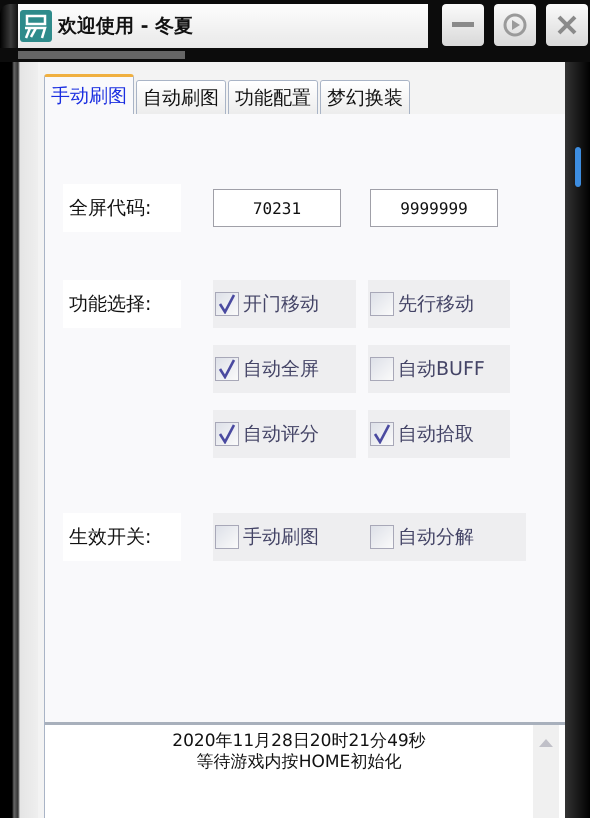 The image size is (590, 818). I want to click on minimize-icon, so click(463, 25).